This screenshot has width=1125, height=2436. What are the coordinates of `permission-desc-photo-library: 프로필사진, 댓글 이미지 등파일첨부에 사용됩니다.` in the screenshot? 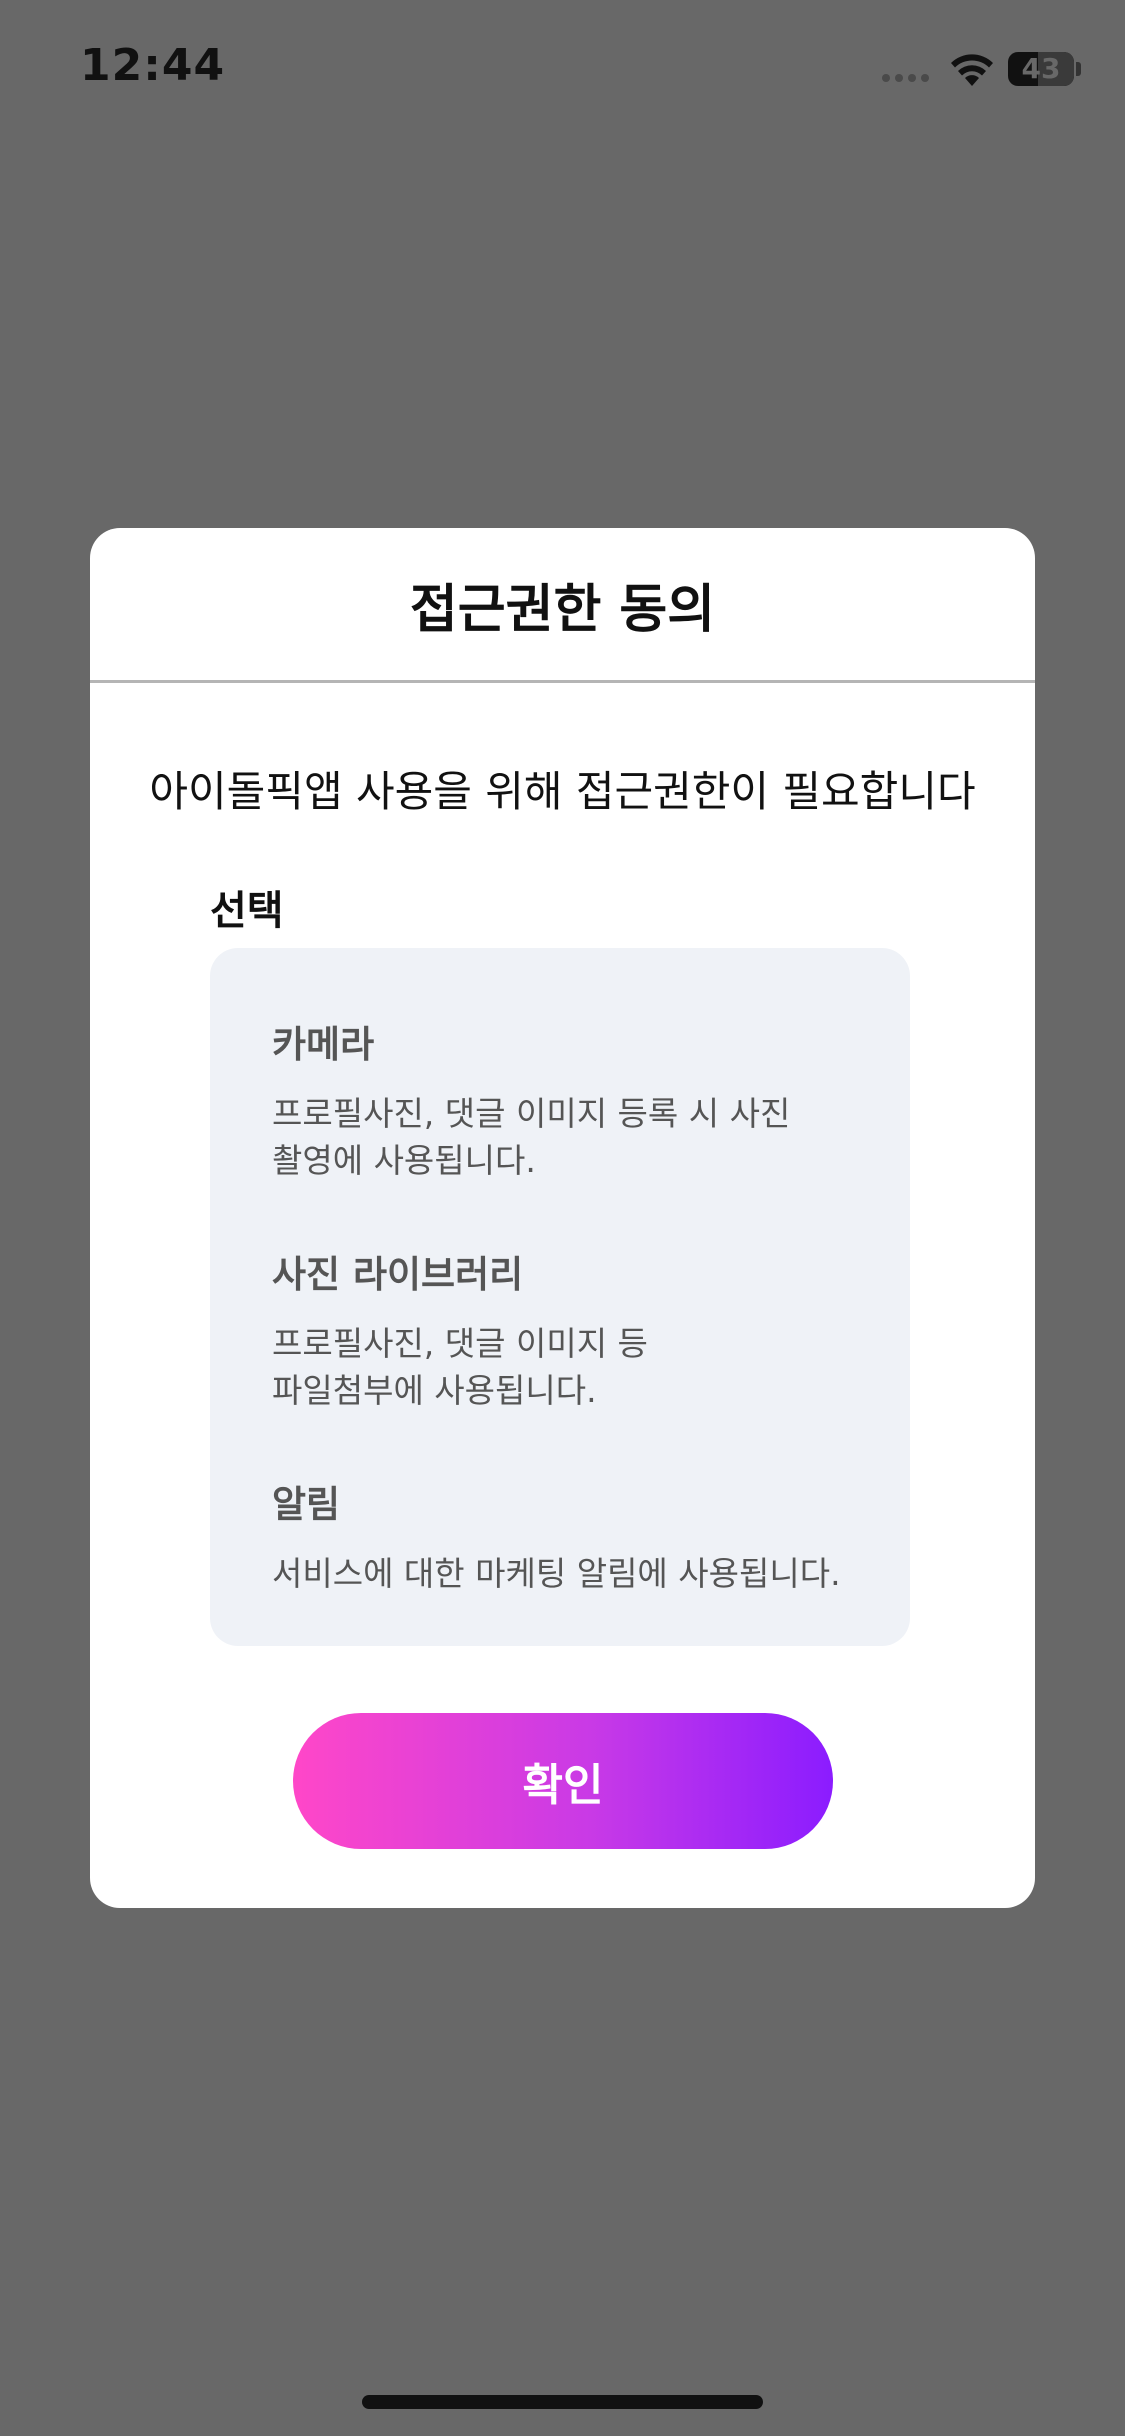 It's located at (572, 1367).